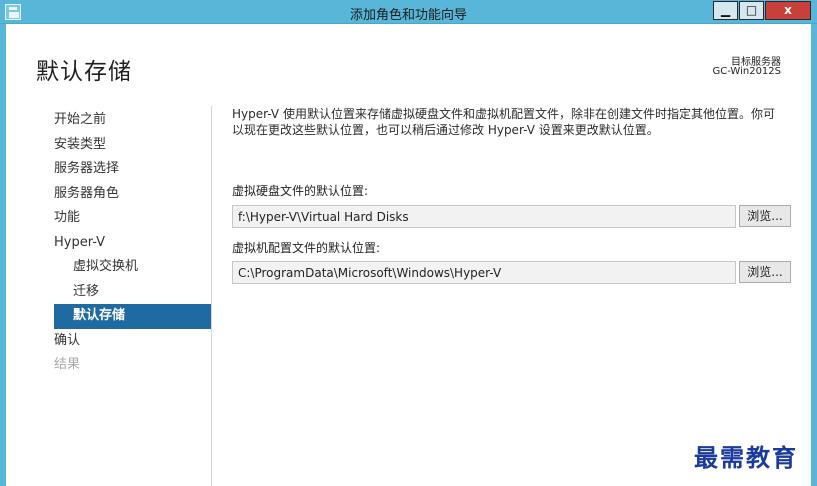 Image resolution: width=817 pixels, height=486 pixels. What do you see at coordinates (67, 364) in the screenshot?
I see `nav-item-results: 结果` at bounding box center [67, 364].